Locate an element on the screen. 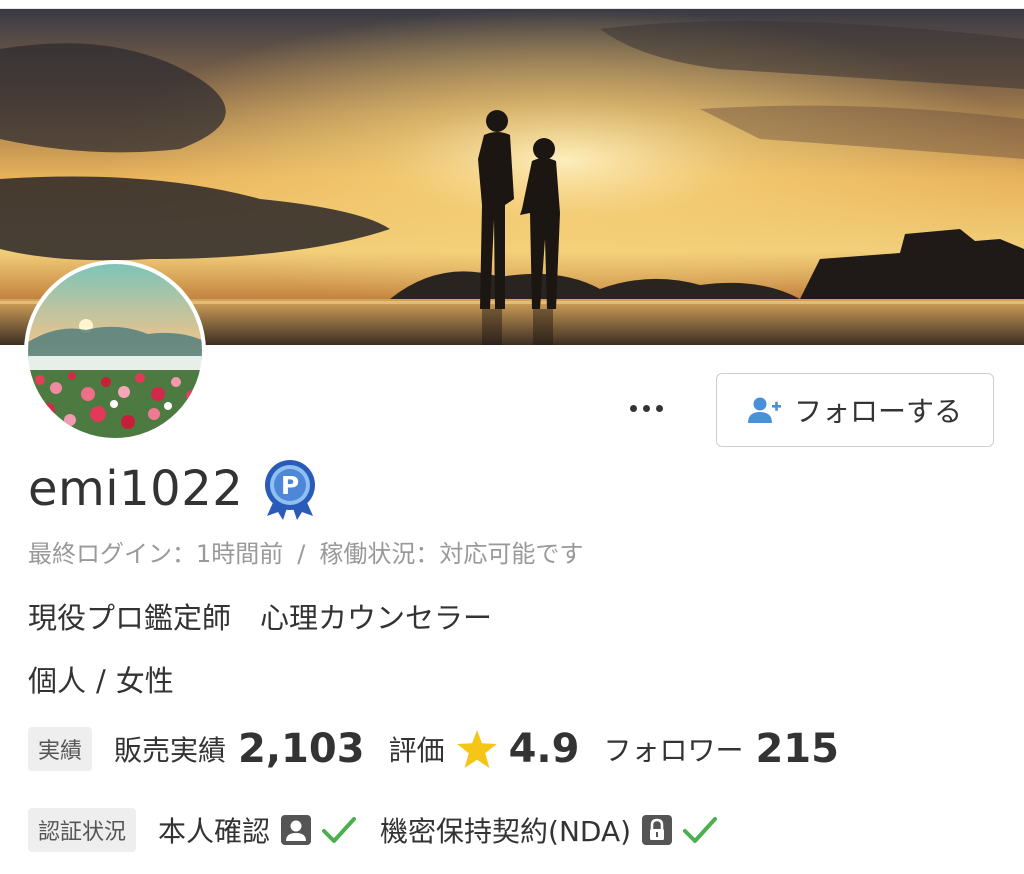 The image size is (1024, 874). gender: 女性 is located at coordinates (144, 681).